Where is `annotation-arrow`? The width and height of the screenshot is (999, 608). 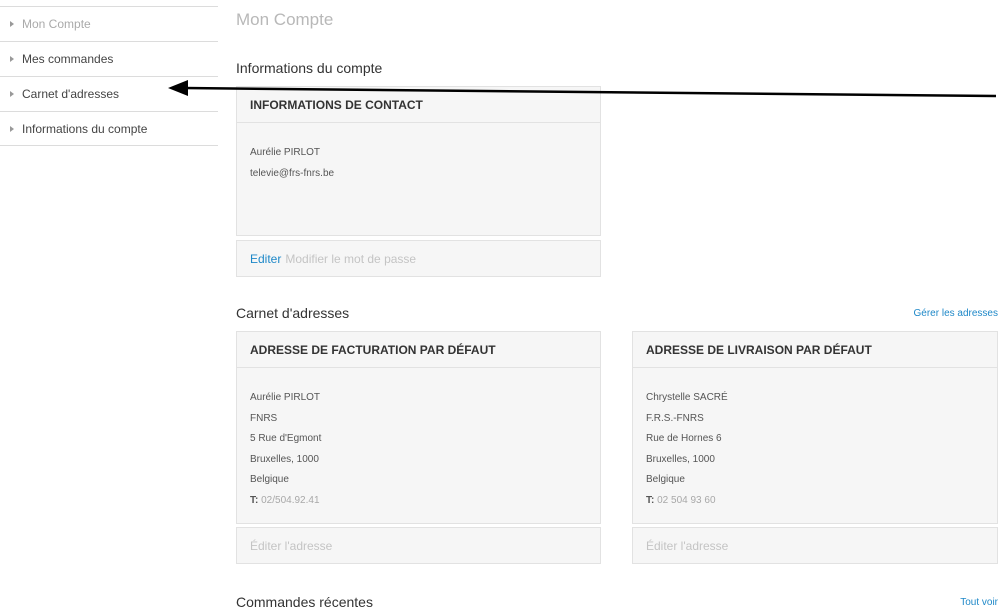
annotation-arrow is located at coordinates (582, 89).